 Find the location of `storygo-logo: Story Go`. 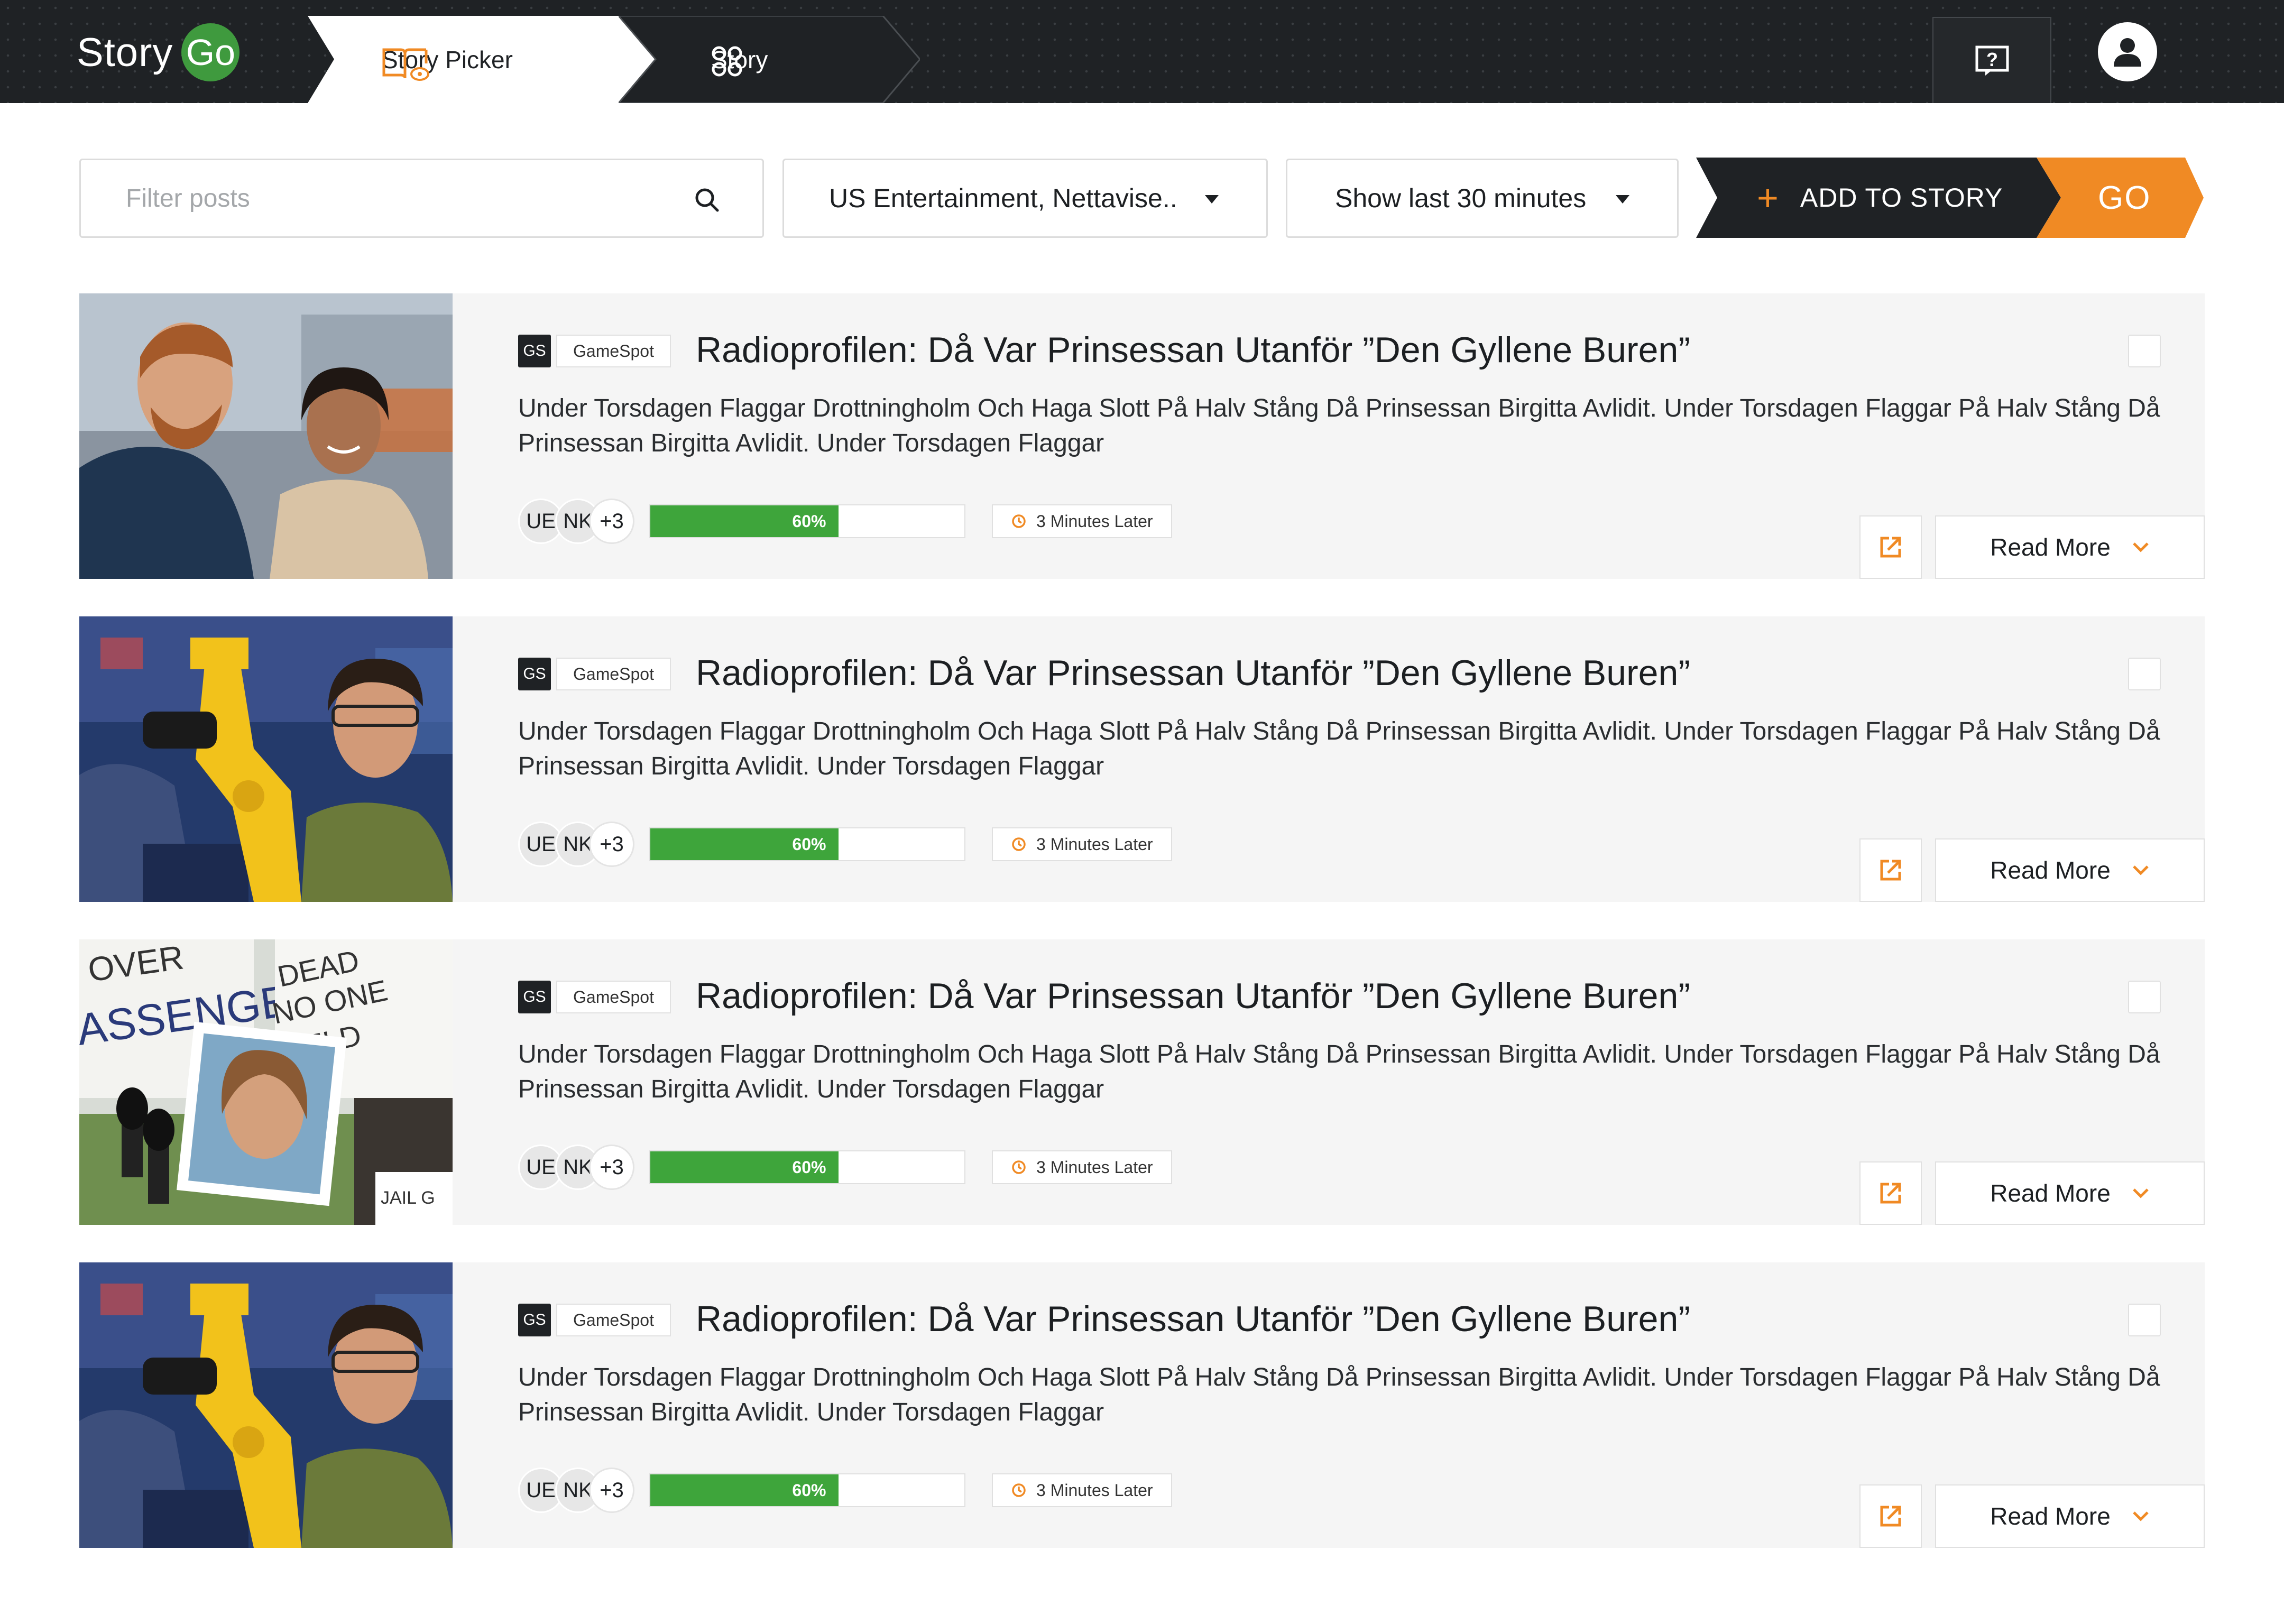

storygo-logo: Story Go is located at coordinates (158, 52).